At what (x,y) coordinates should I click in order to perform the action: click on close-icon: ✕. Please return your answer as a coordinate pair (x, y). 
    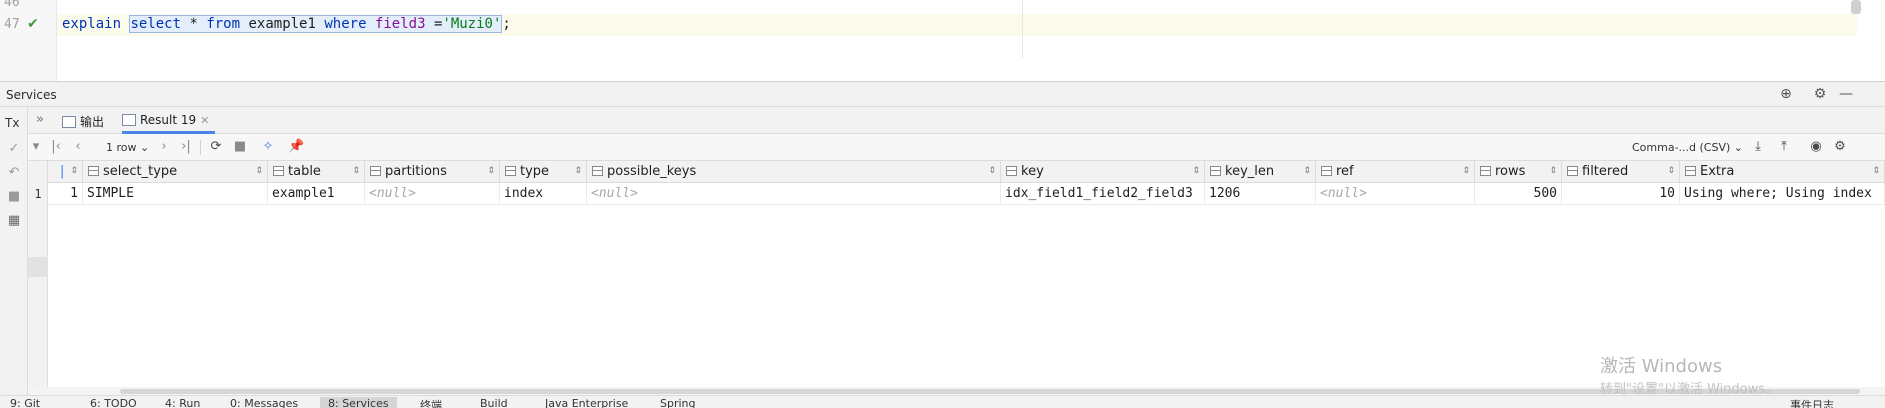
    Looking at the image, I should click on (204, 120).